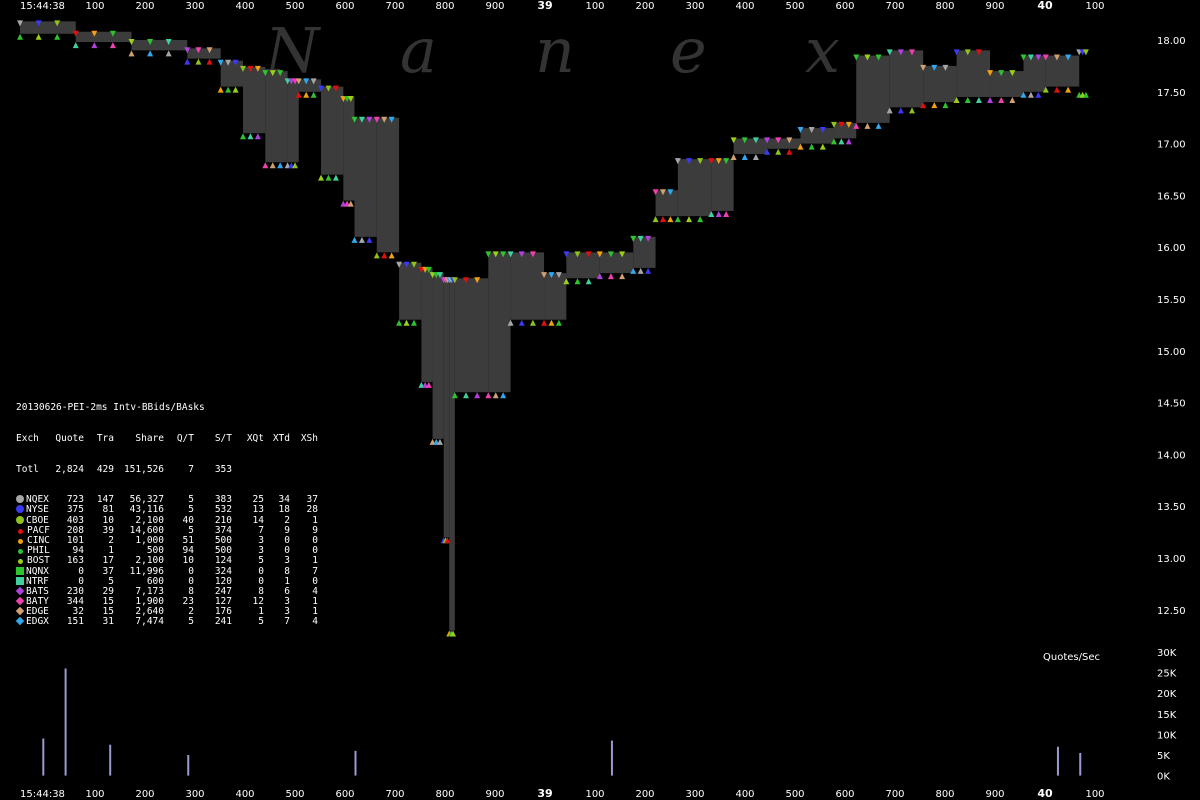  What do you see at coordinates (166, 622) in the screenshot?
I see `stats-row: EDGX 151 31 7,474 5 241 5 7 4` at bounding box center [166, 622].